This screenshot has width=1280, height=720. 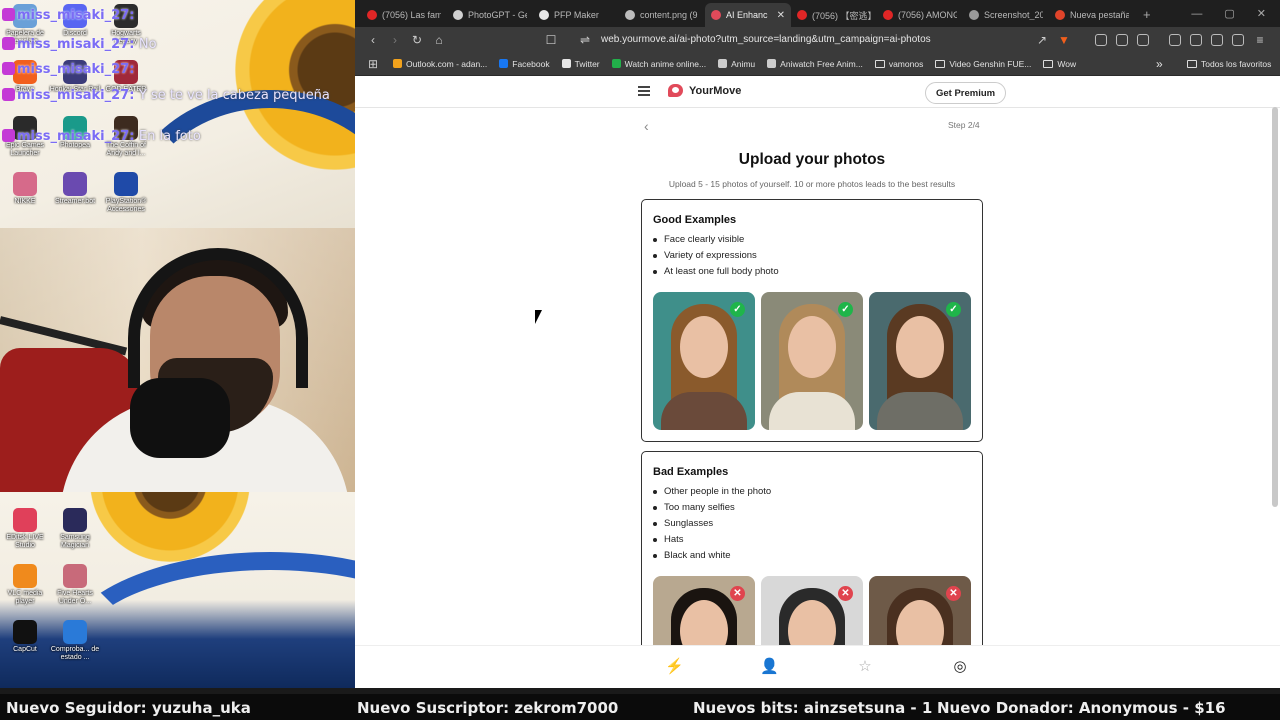 What do you see at coordinates (1261, 13) in the screenshot?
I see `close-icon: ✕` at bounding box center [1261, 13].